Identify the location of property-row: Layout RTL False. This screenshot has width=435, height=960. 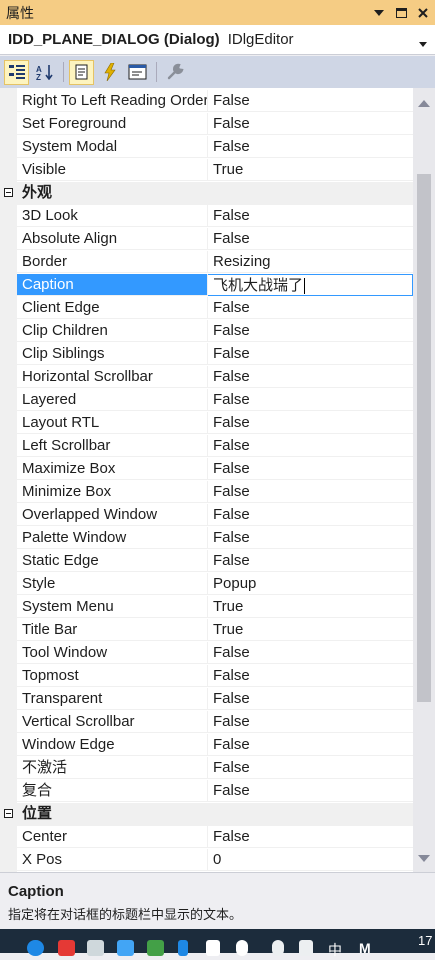
(206, 423).